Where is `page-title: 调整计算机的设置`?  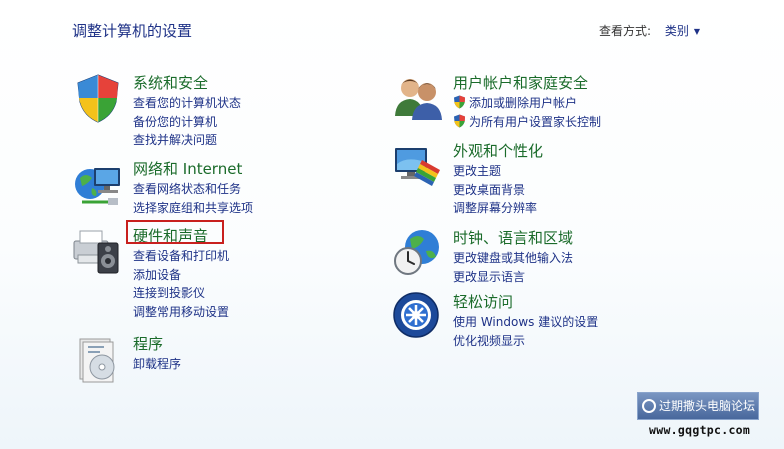 page-title: 调整计算机的设置 is located at coordinates (132, 31).